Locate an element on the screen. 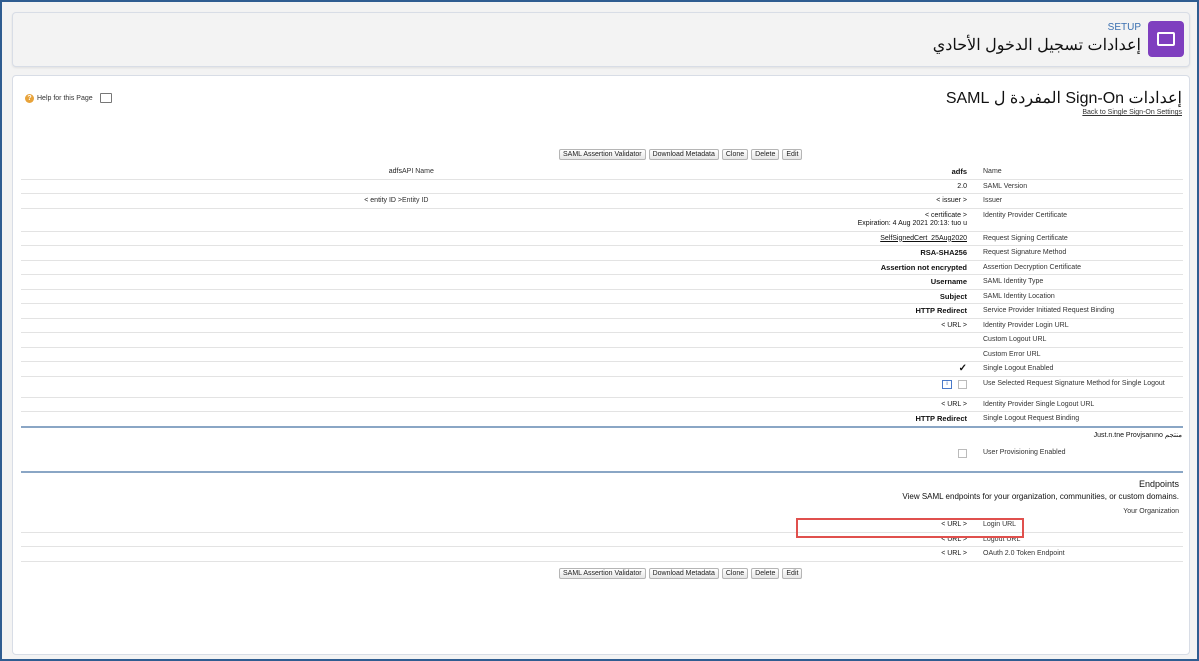 This screenshot has height=661, width=1199. help-link: ? Help for this Page is located at coordinates (68, 98).